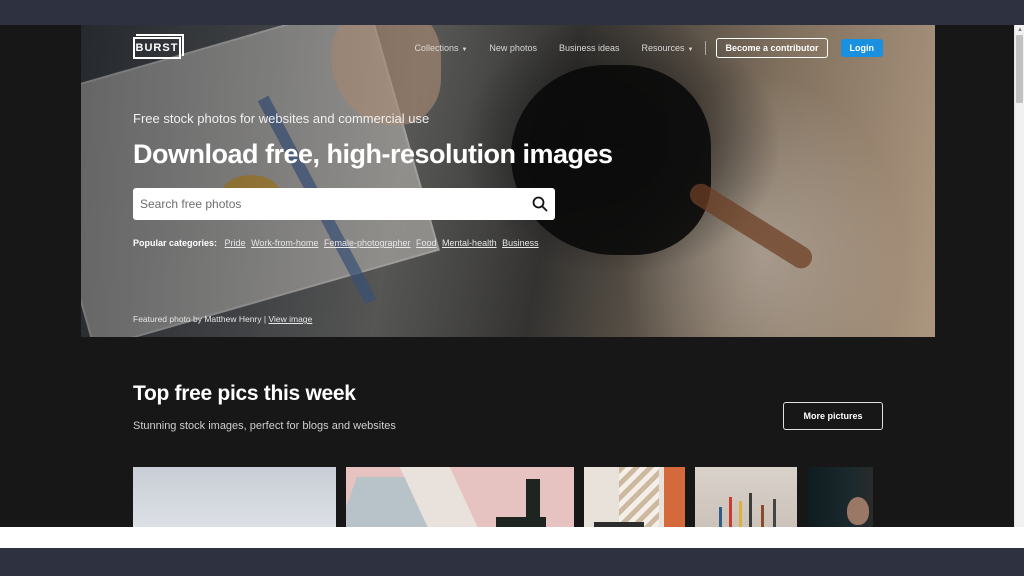 This screenshot has height=576, width=1024. Describe the element at coordinates (373, 154) in the screenshot. I see `hero-title: Download free, high-resolution images` at that location.